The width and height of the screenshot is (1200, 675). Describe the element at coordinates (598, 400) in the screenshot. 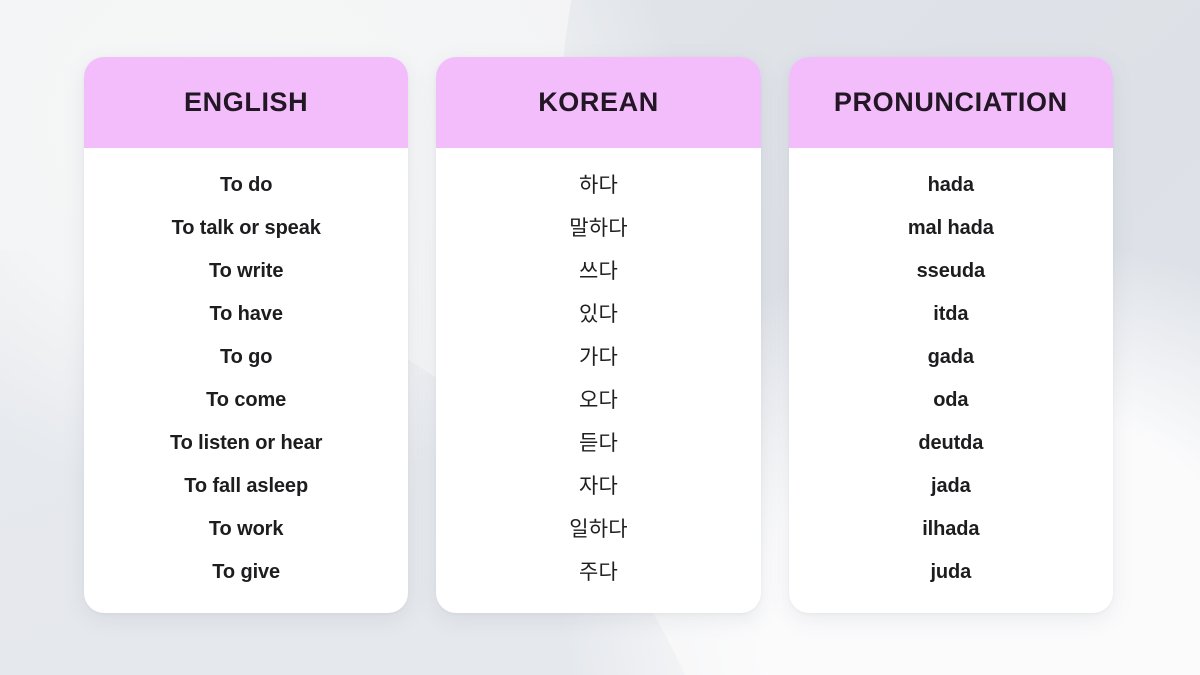

I see `table-cell: 오다` at that location.